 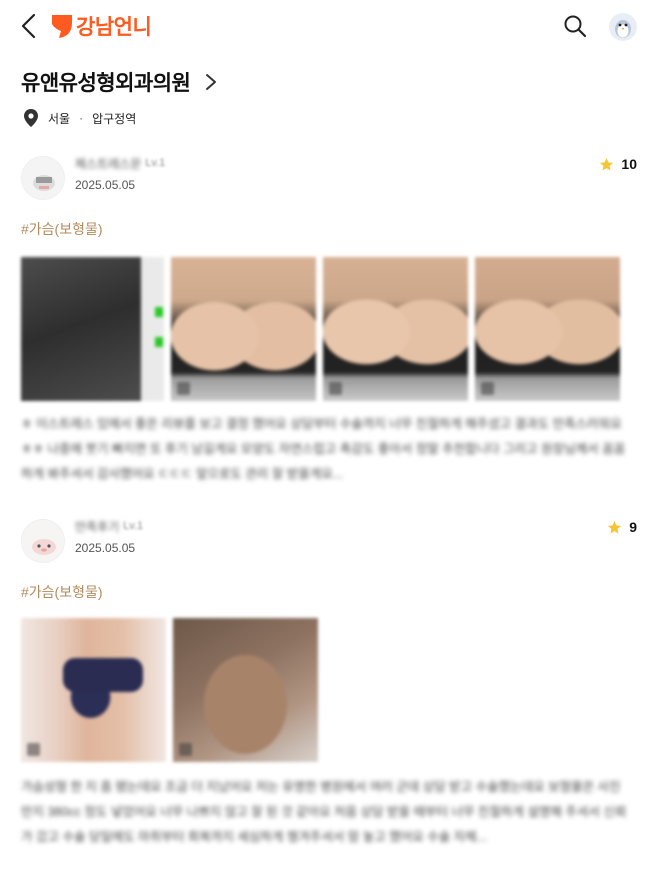 I want to click on clinic-name: 유앤유성형외과의원, so click(x=106, y=83).